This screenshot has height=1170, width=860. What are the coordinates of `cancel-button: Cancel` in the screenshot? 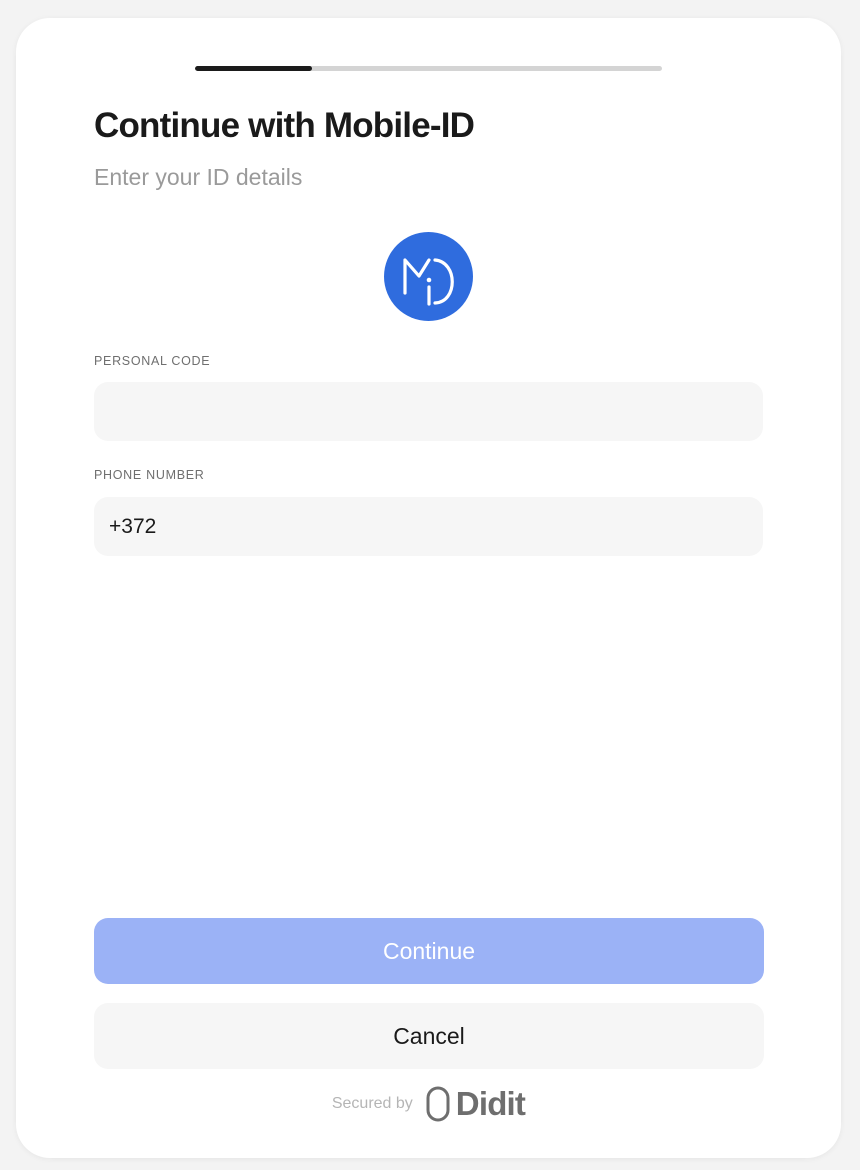 It's located at (429, 1036).